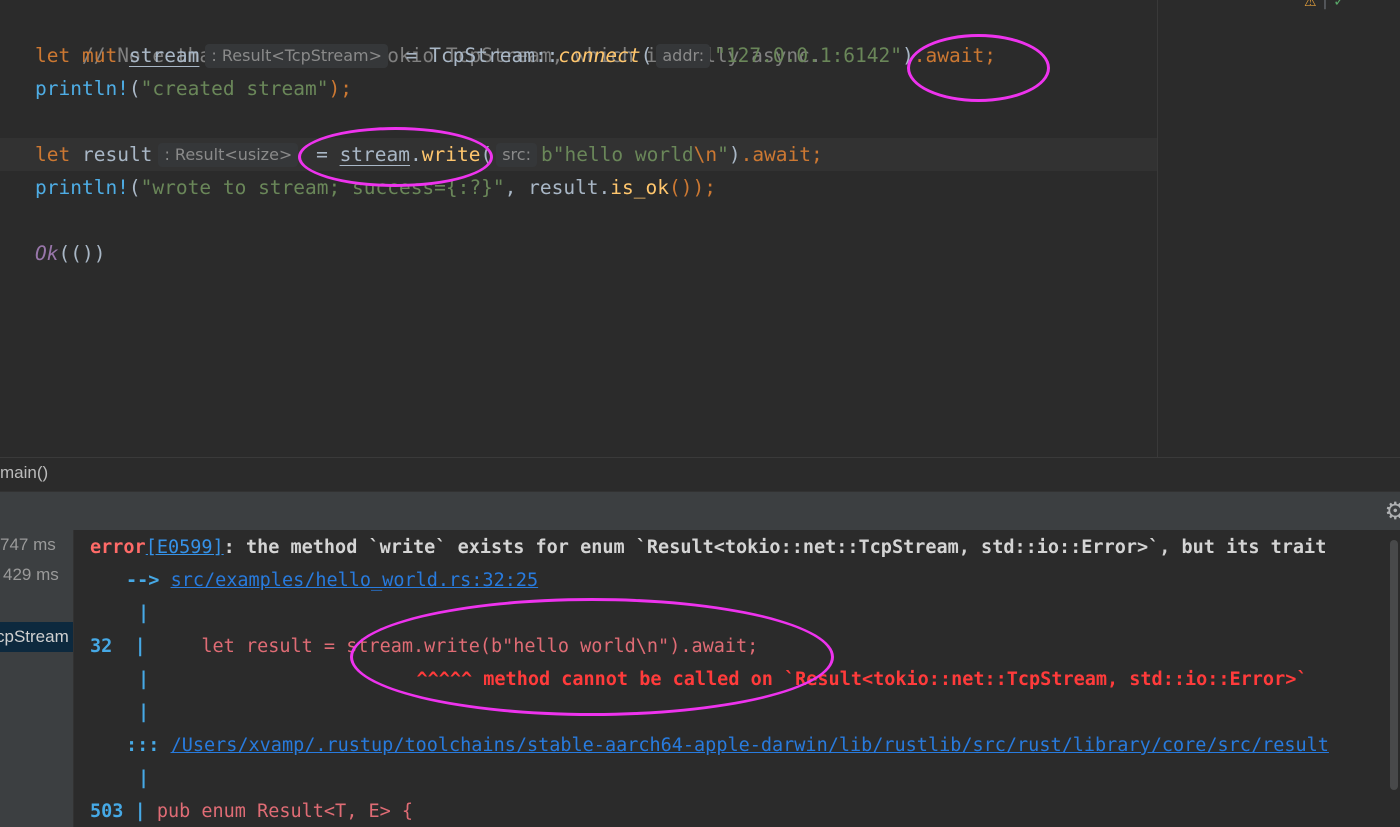 The image size is (1400, 827). I want to click on source-location-link: src/examples/hello_world.rs:32:25, so click(355, 580).